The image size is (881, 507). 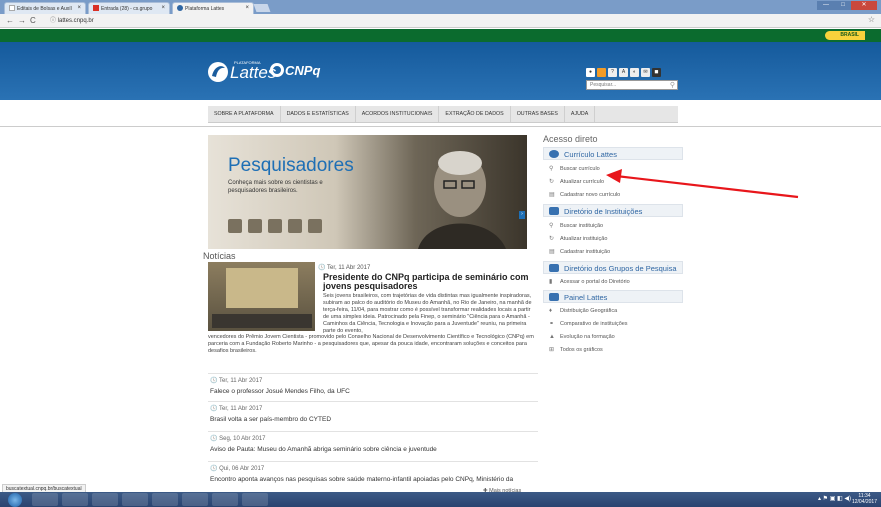 What do you see at coordinates (45, 499) in the screenshot?
I see `taskbar-ie-icon` at bounding box center [45, 499].